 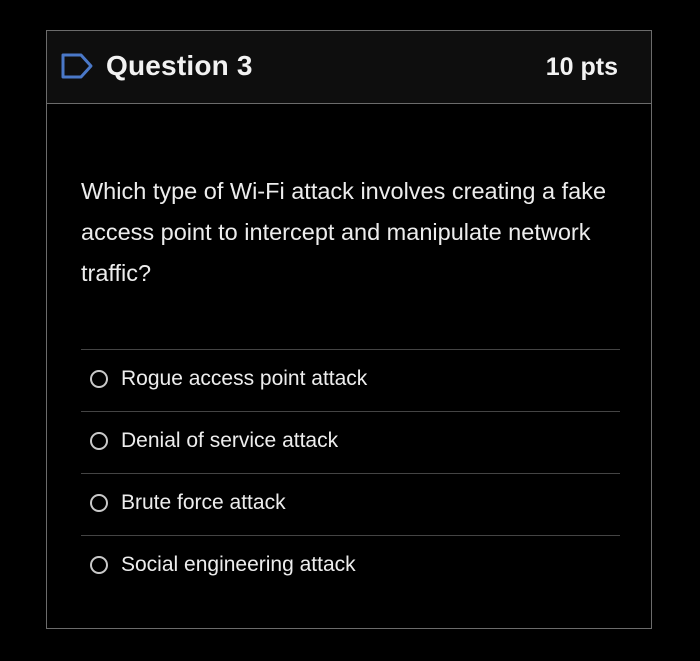 I want to click on answer-label: Brute force attack, so click(x=203, y=502).